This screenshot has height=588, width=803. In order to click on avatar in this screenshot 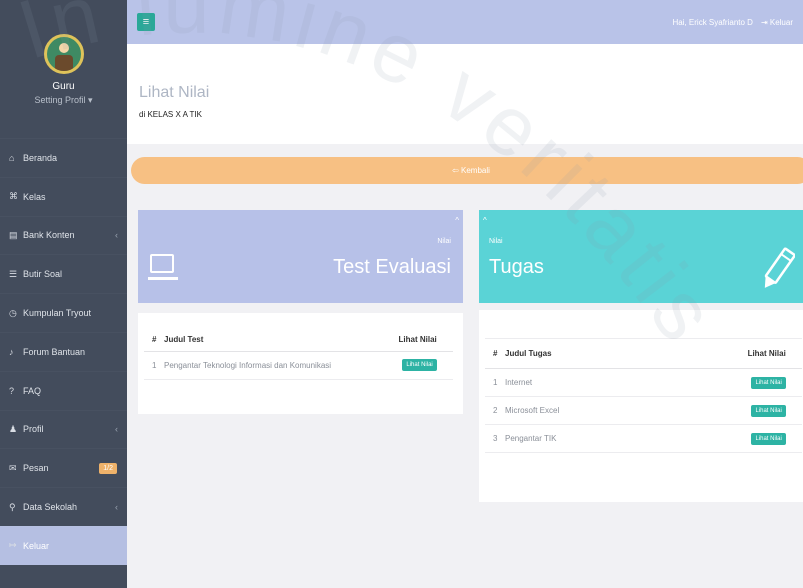, I will do `click(63, 54)`.